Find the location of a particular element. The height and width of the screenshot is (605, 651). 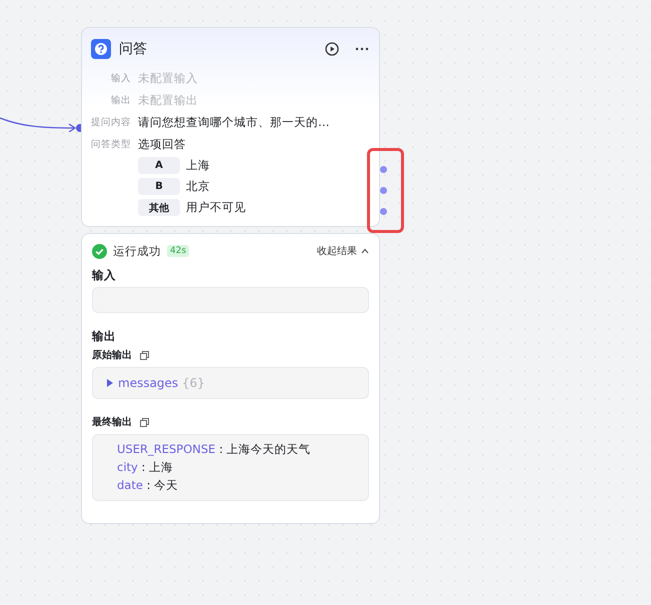

field-label: 输入 is located at coordinates (120, 78).